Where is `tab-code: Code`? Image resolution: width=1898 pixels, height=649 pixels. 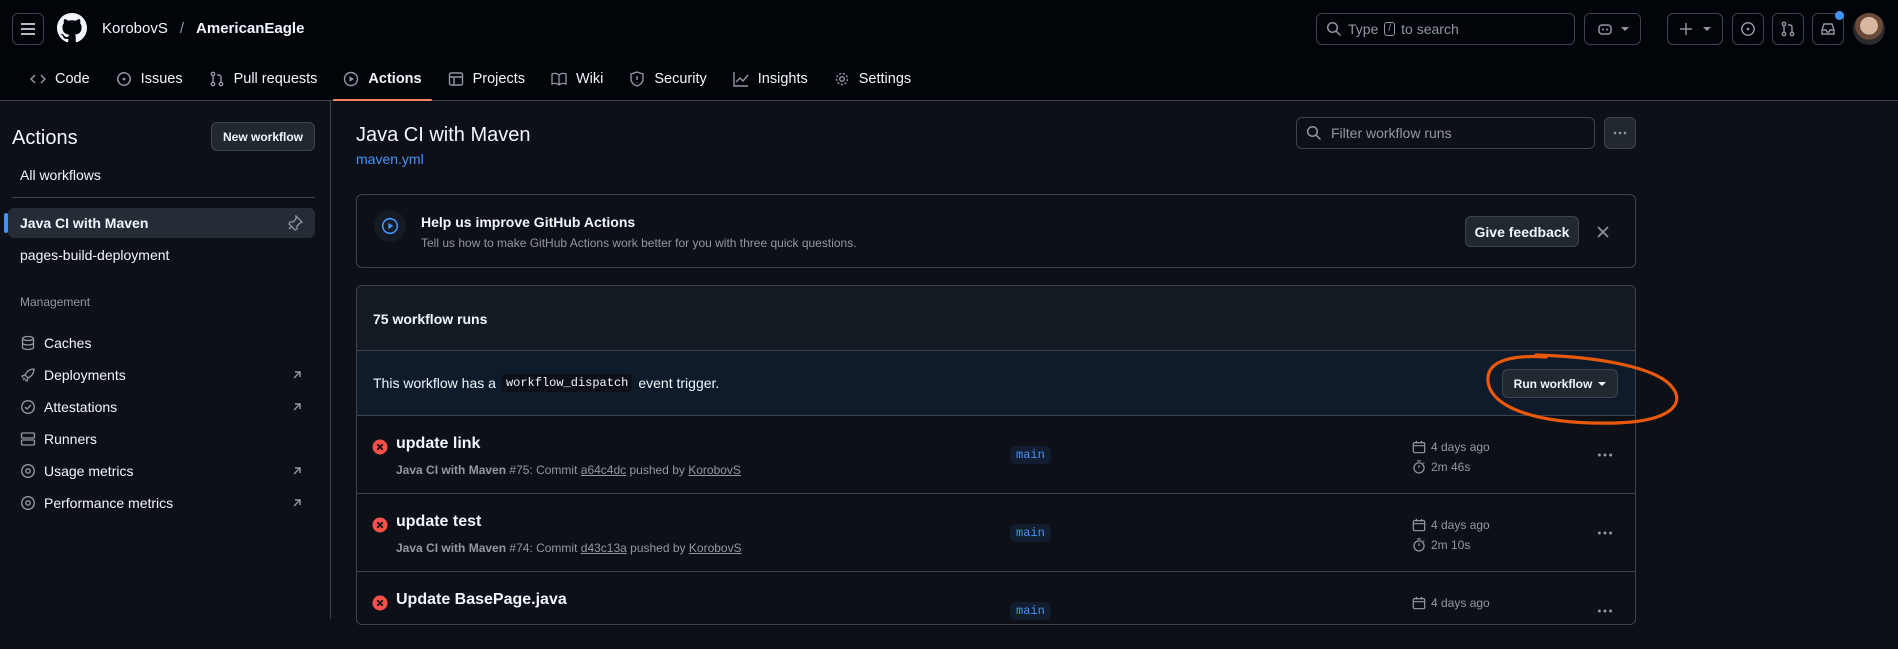 tab-code: Code is located at coordinates (60, 79).